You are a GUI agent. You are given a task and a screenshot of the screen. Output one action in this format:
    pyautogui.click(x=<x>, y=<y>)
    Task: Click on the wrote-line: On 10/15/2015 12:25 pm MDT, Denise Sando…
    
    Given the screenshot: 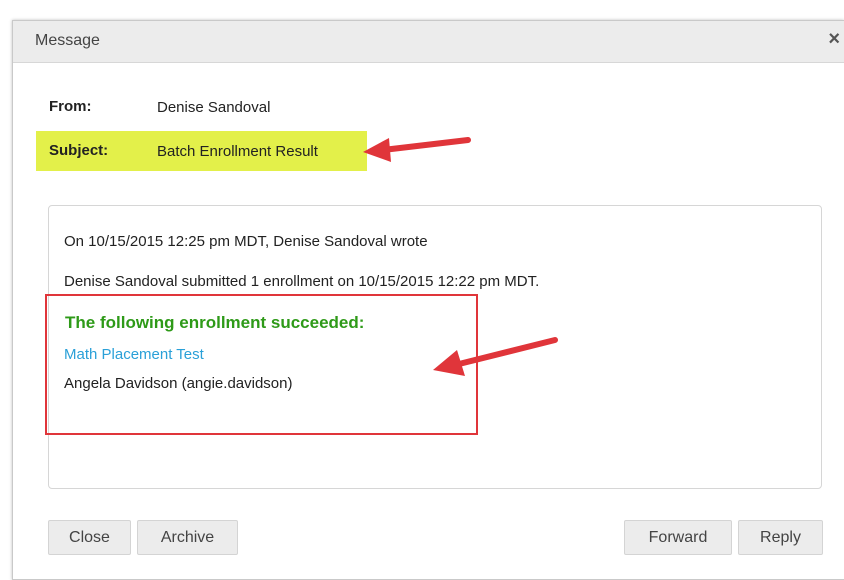 What is the action you would take?
    pyautogui.click(x=246, y=241)
    